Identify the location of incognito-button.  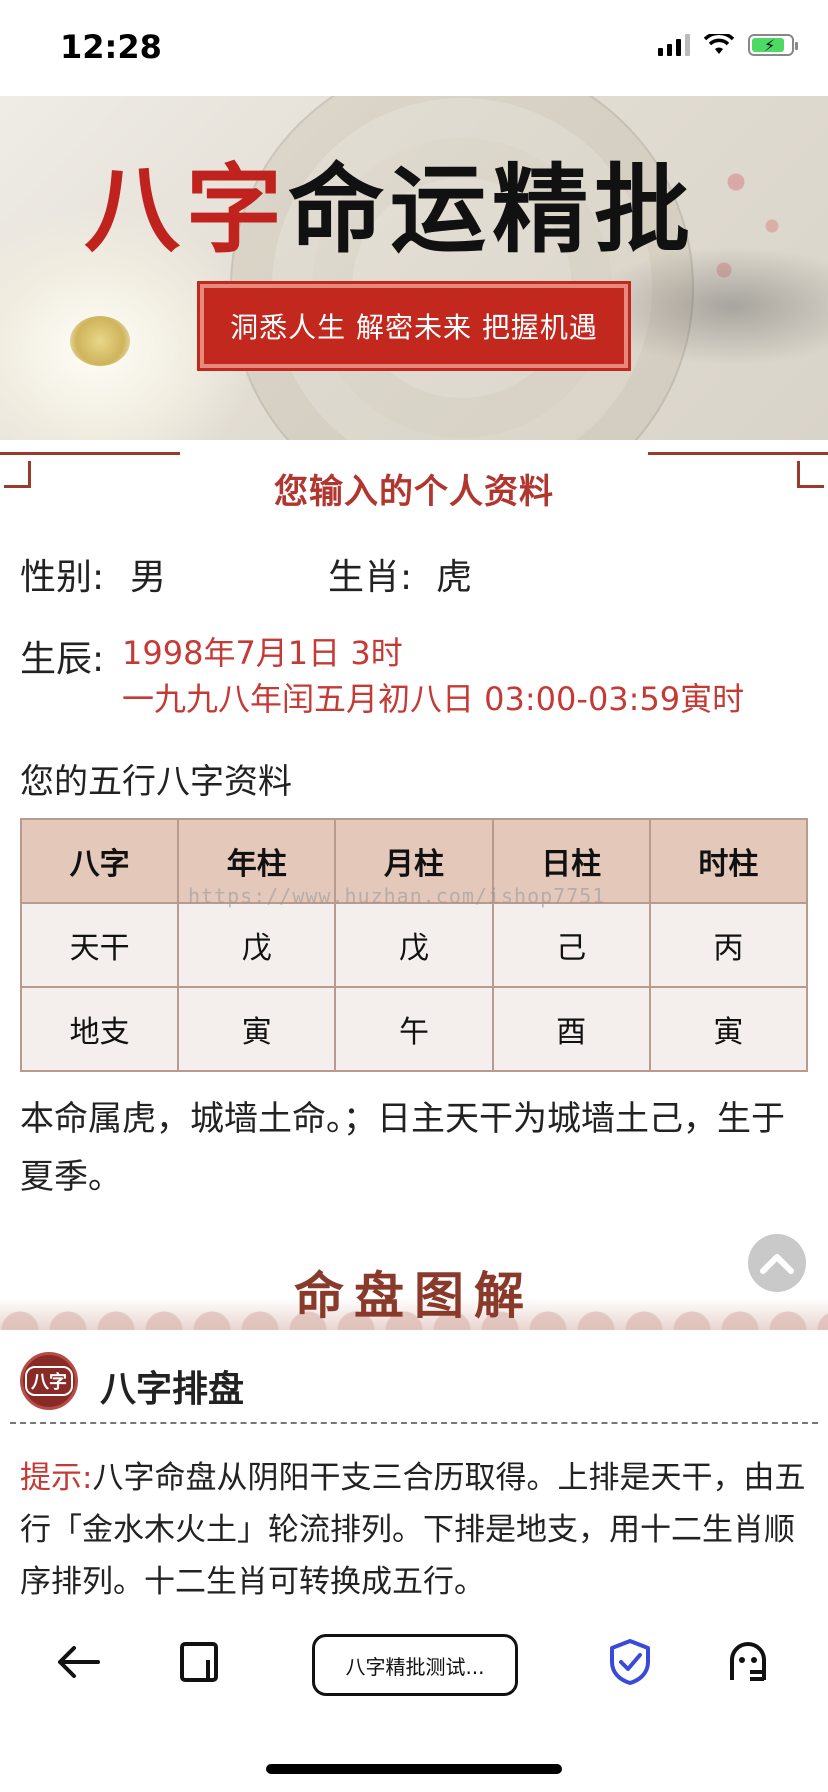
(748, 1662).